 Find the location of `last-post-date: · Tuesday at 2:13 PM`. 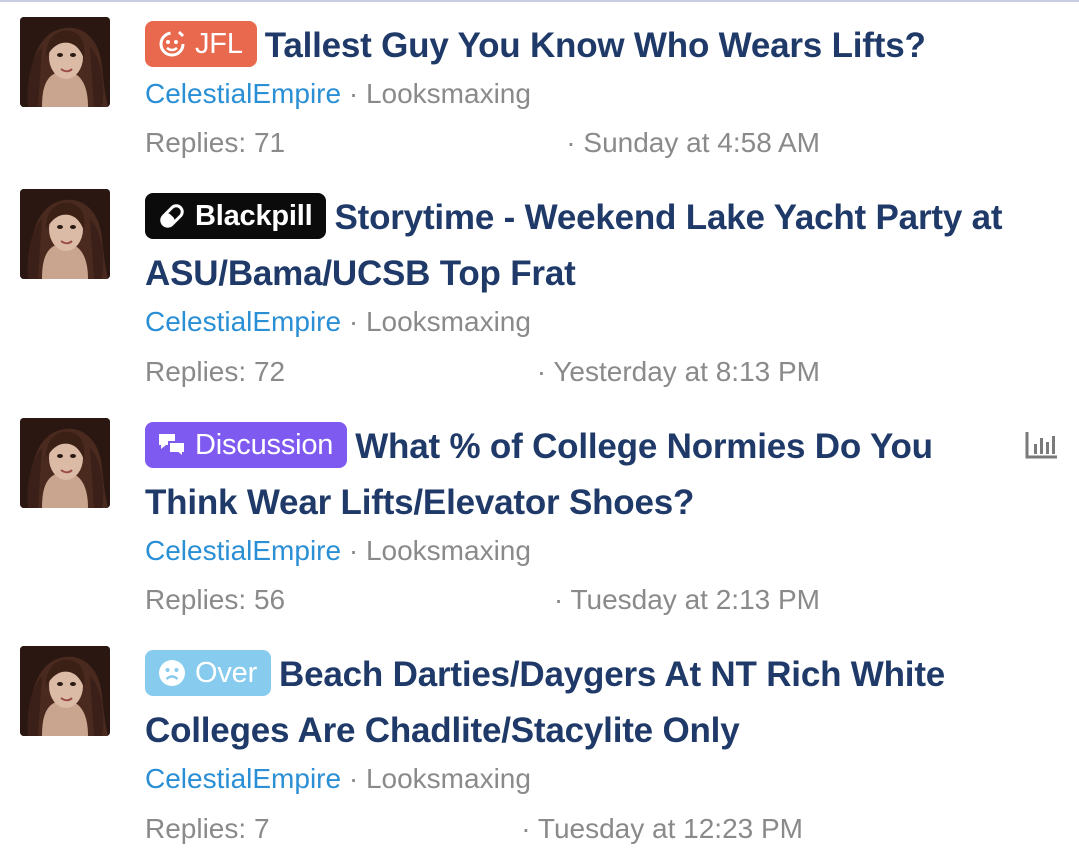

last-post-date: · Tuesday at 2:13 PM is located at coordinates (687, 600).